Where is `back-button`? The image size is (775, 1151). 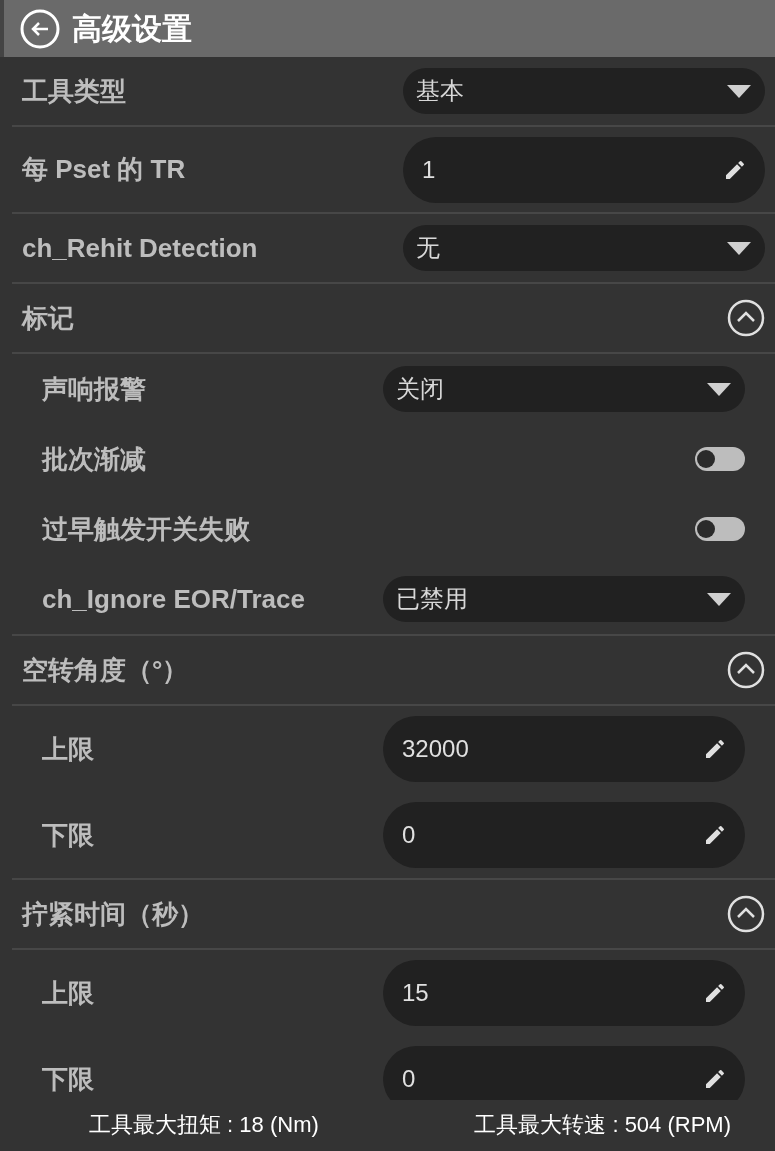
back-button is located at coordinates (40, 28).